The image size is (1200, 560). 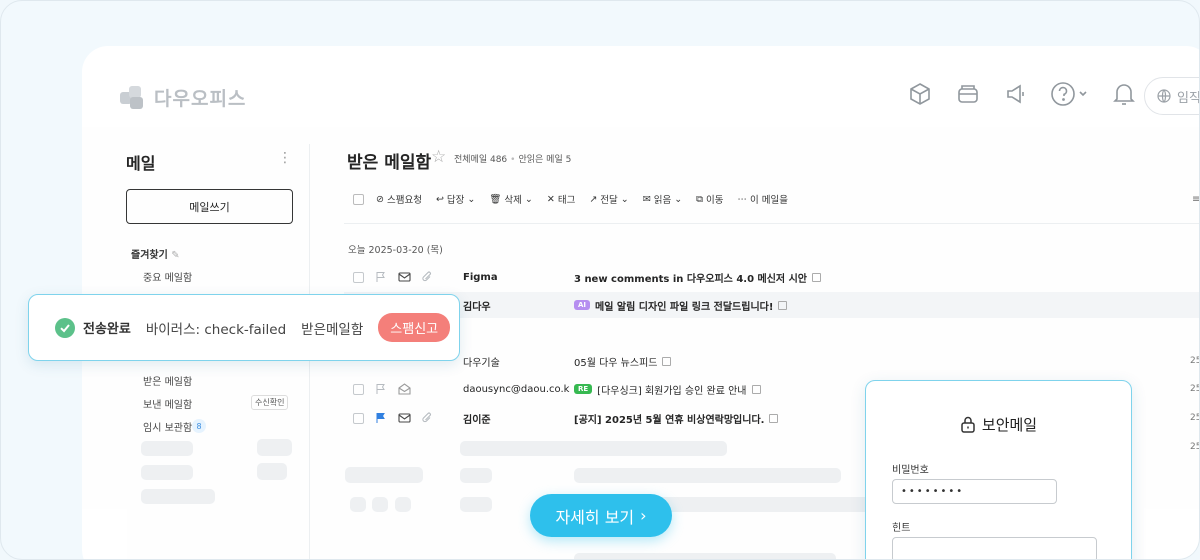 What do you see at coordinates (1124, 94) in the screenshot?
I see `bell-icon` at bounding box center [1124, 94].